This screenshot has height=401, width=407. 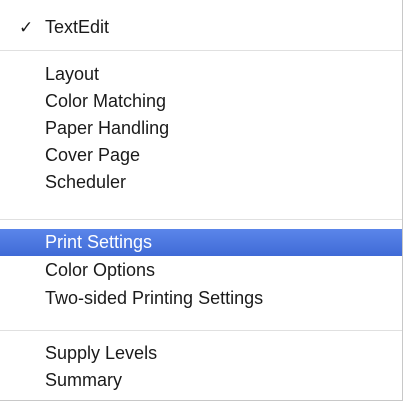 What do you see at coordinates (101, 353) in the screenshot?
I see `menu-item-label: Supply Levels` at bounding box center [101, 353].